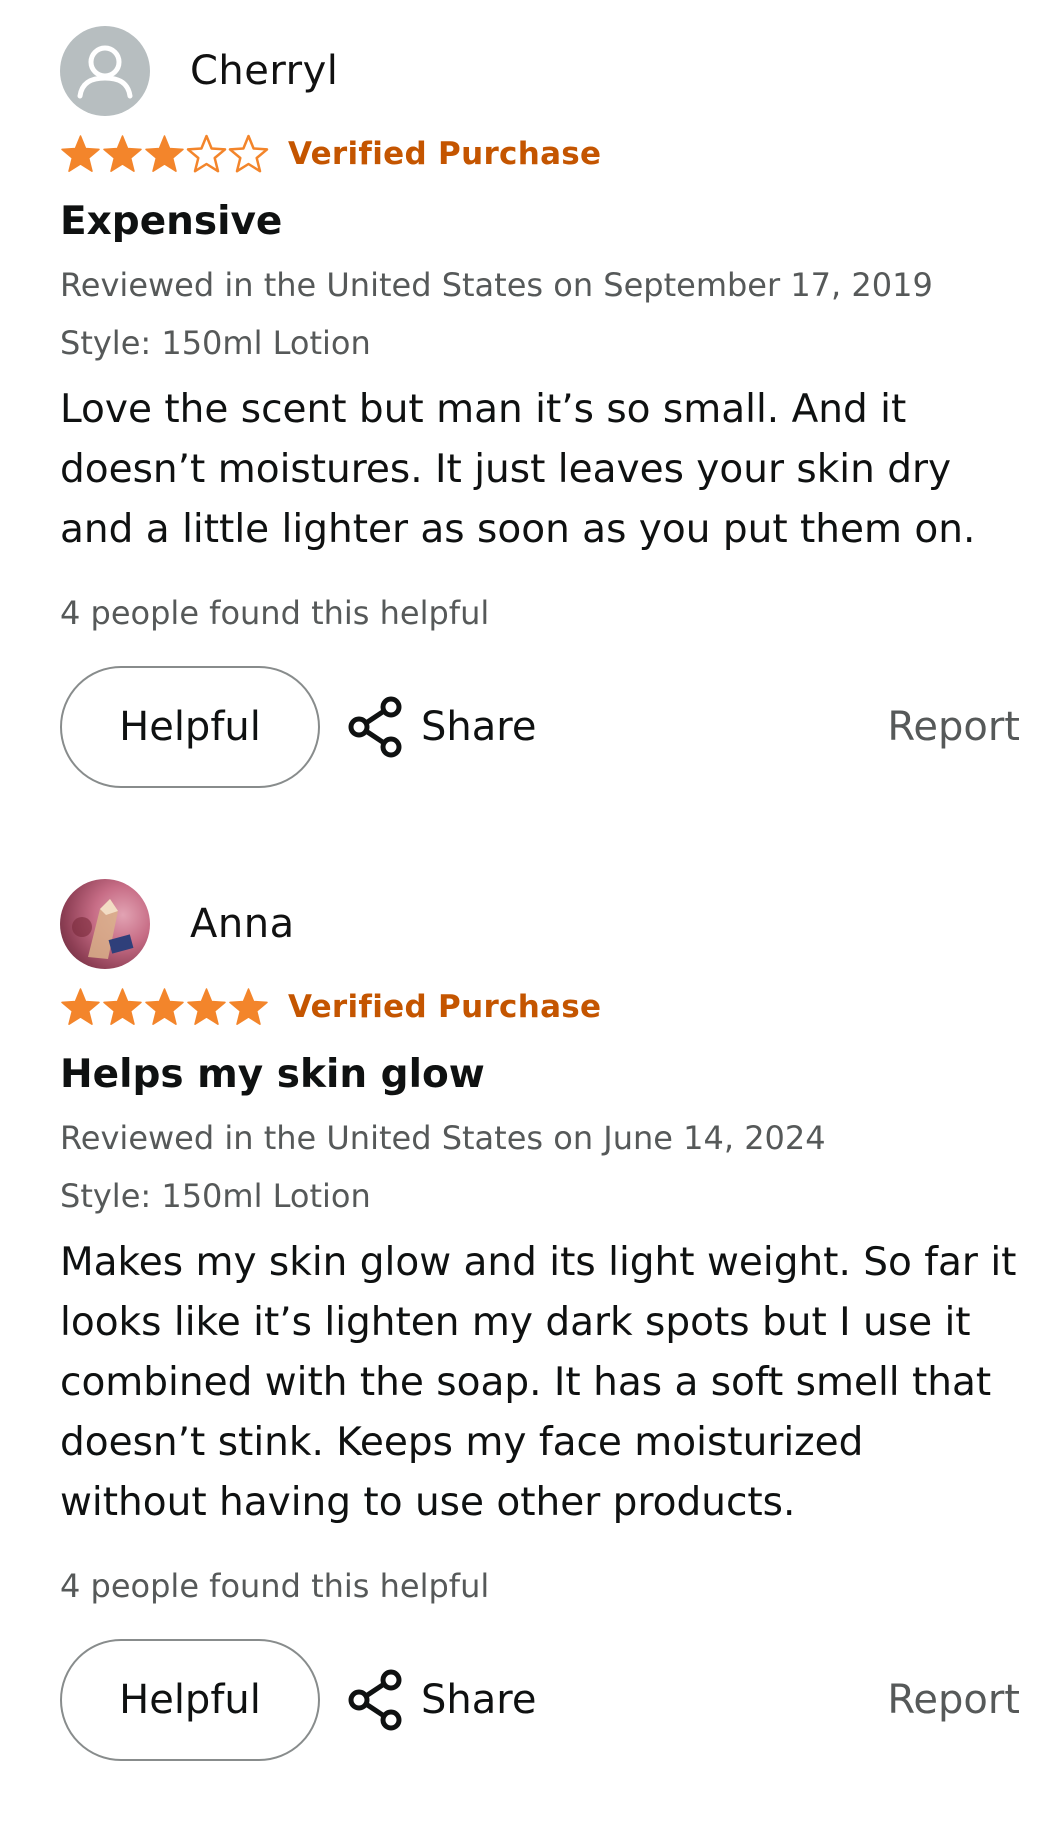 The image size is (1063, 1827). Describe the element at coordinates (272, 1074) in the screenshot. I see `review-title: Helps my skin glow` at that location.